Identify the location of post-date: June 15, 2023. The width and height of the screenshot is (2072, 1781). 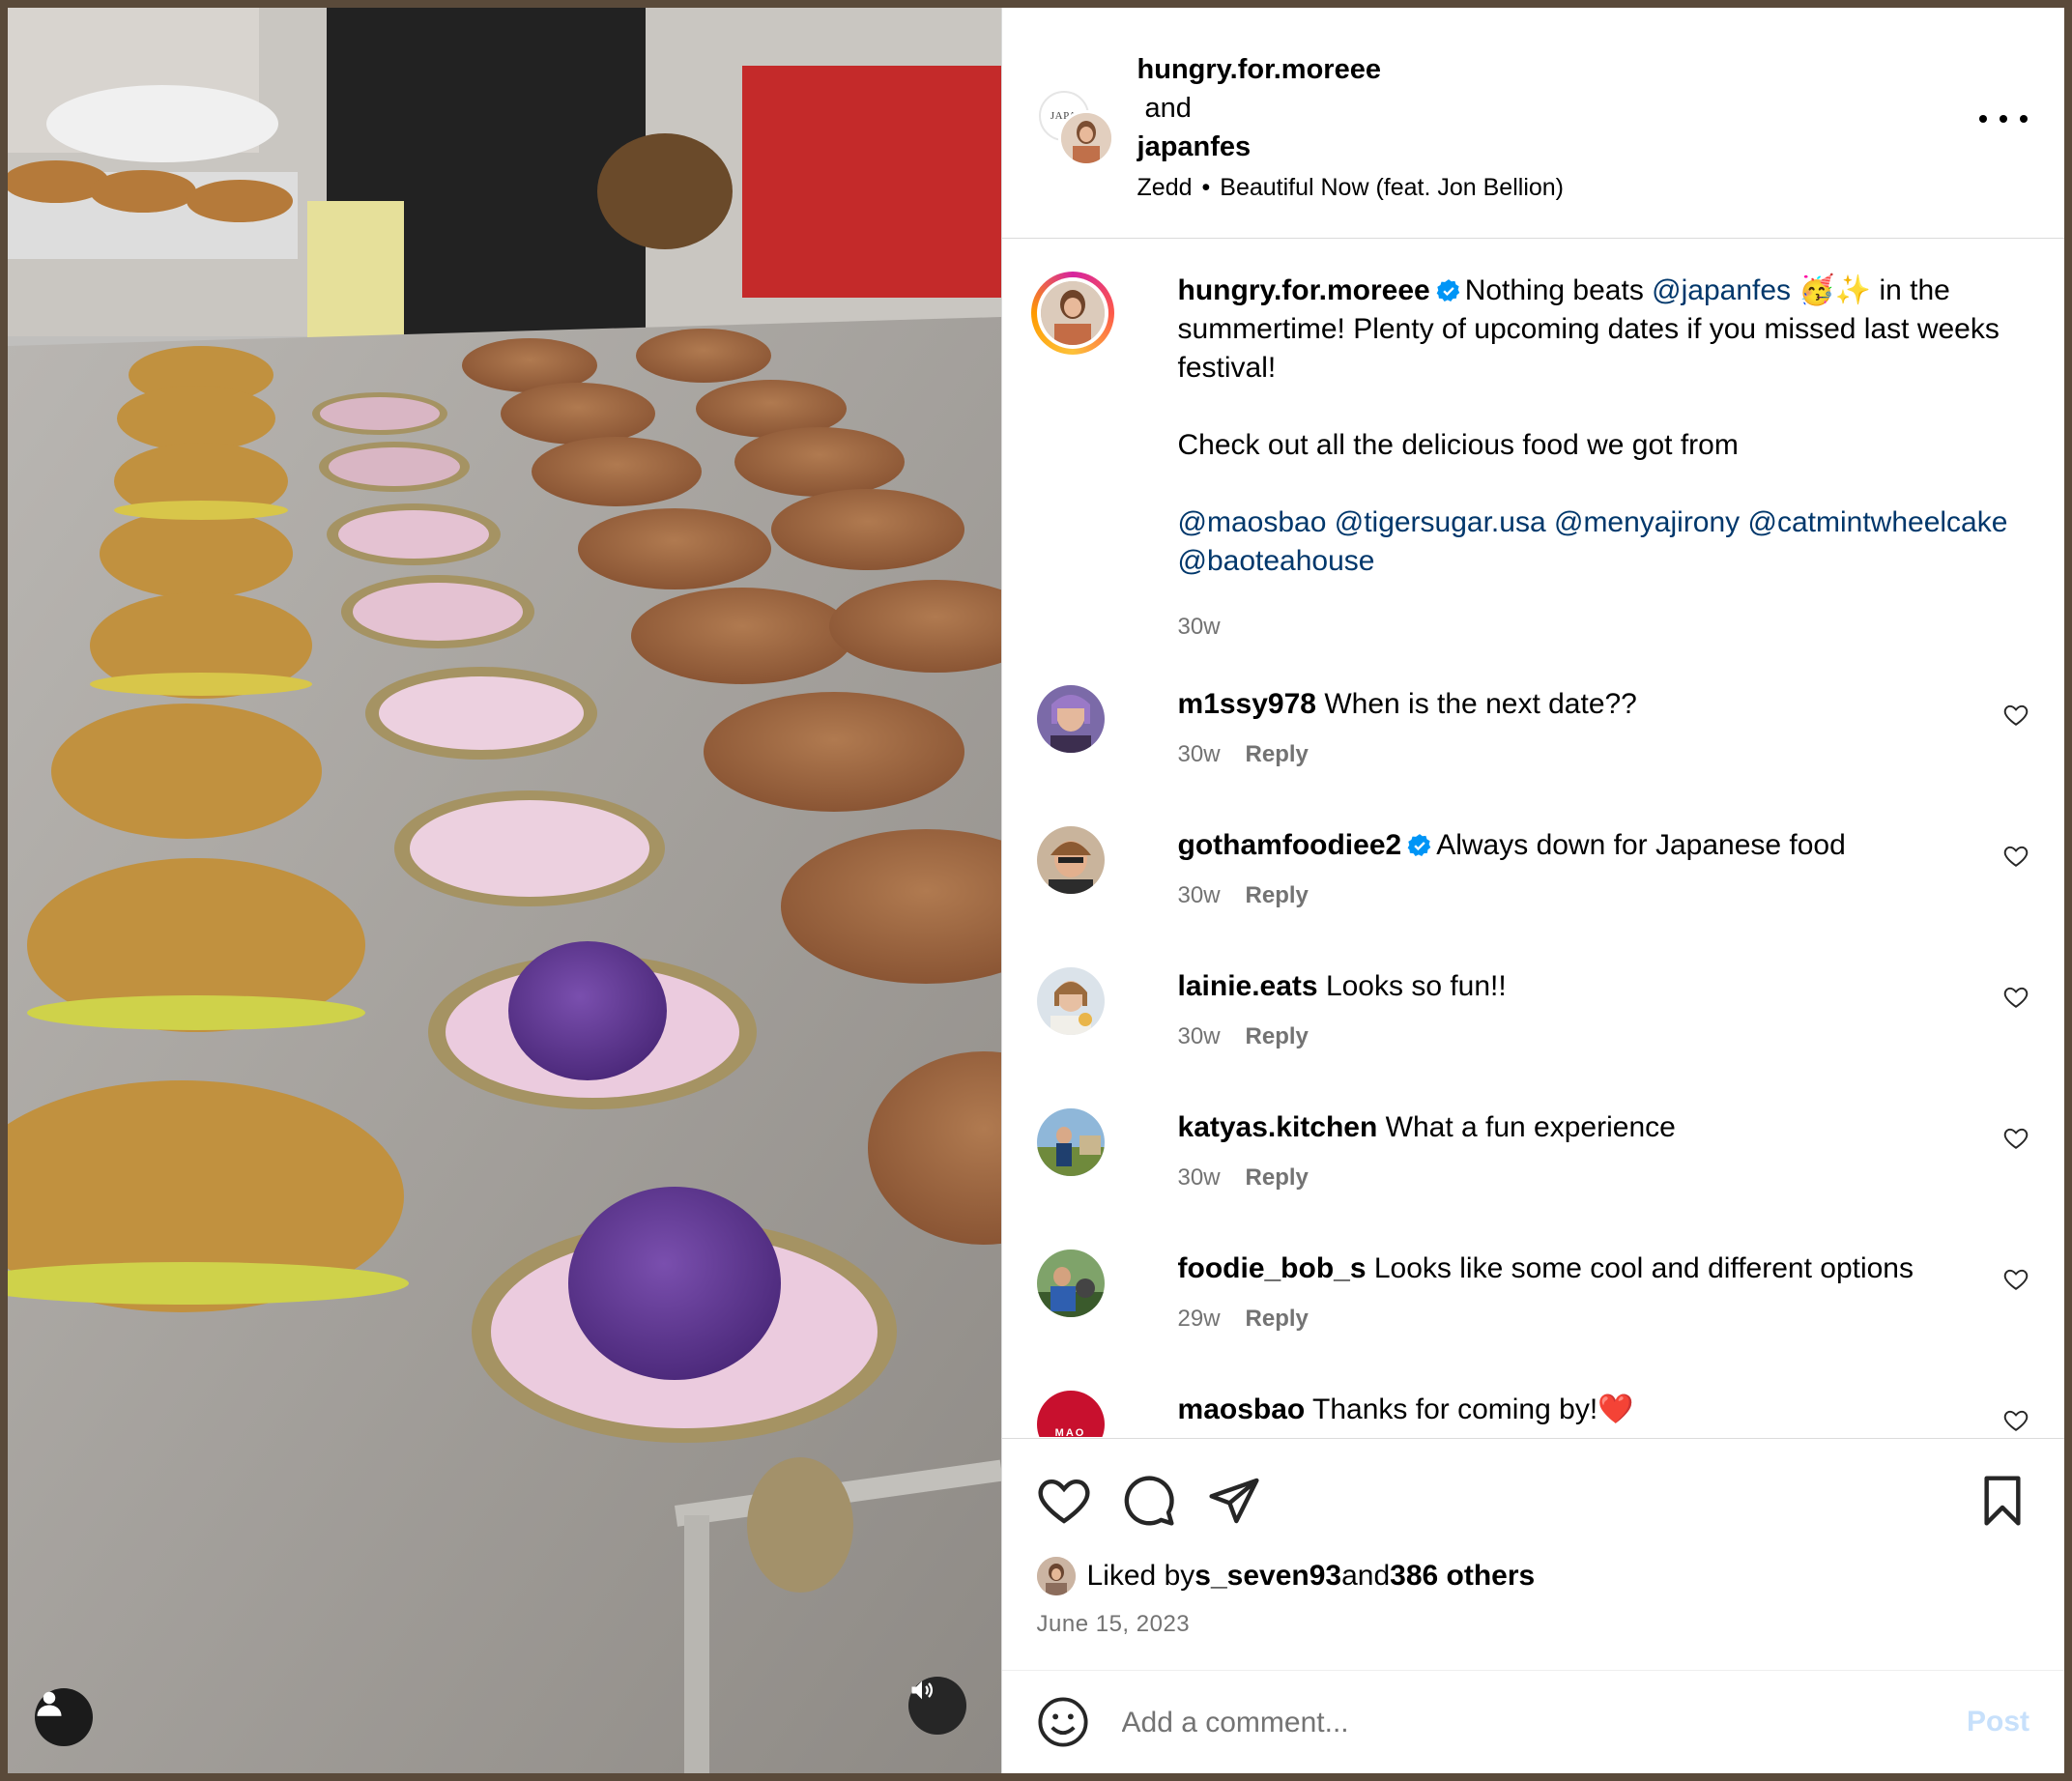
(1114, 1624).